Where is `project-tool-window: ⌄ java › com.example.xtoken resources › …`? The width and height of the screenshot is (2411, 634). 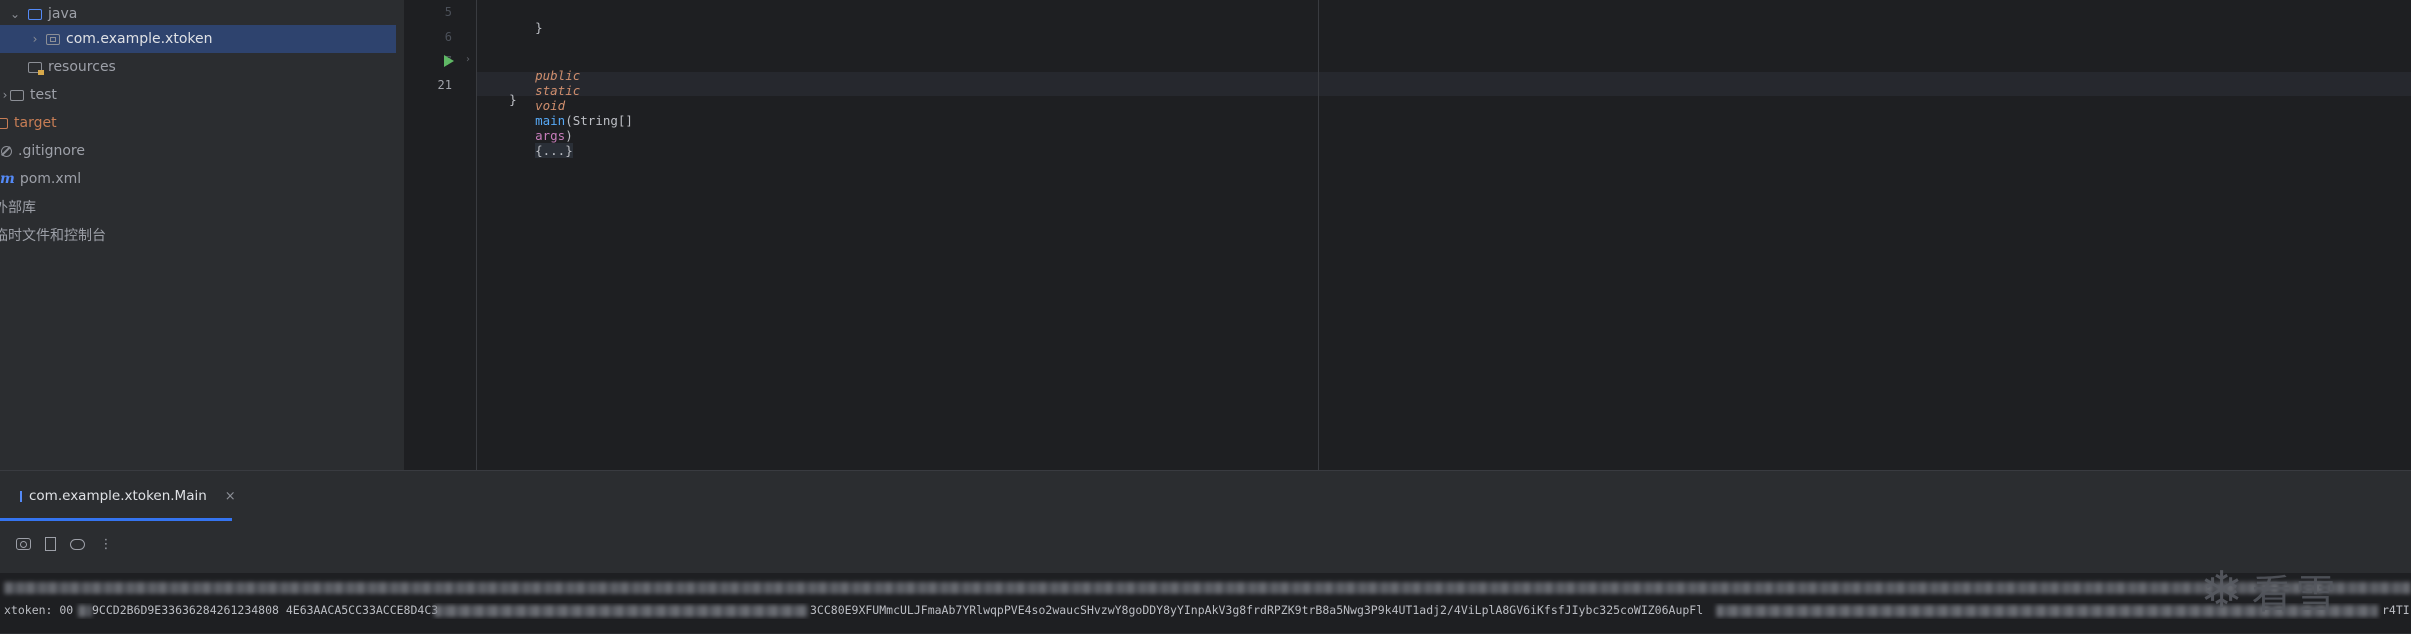
project-tool-window: ⌄ java › com.example.xtoken resources › … is located at coordinates (202, 235).